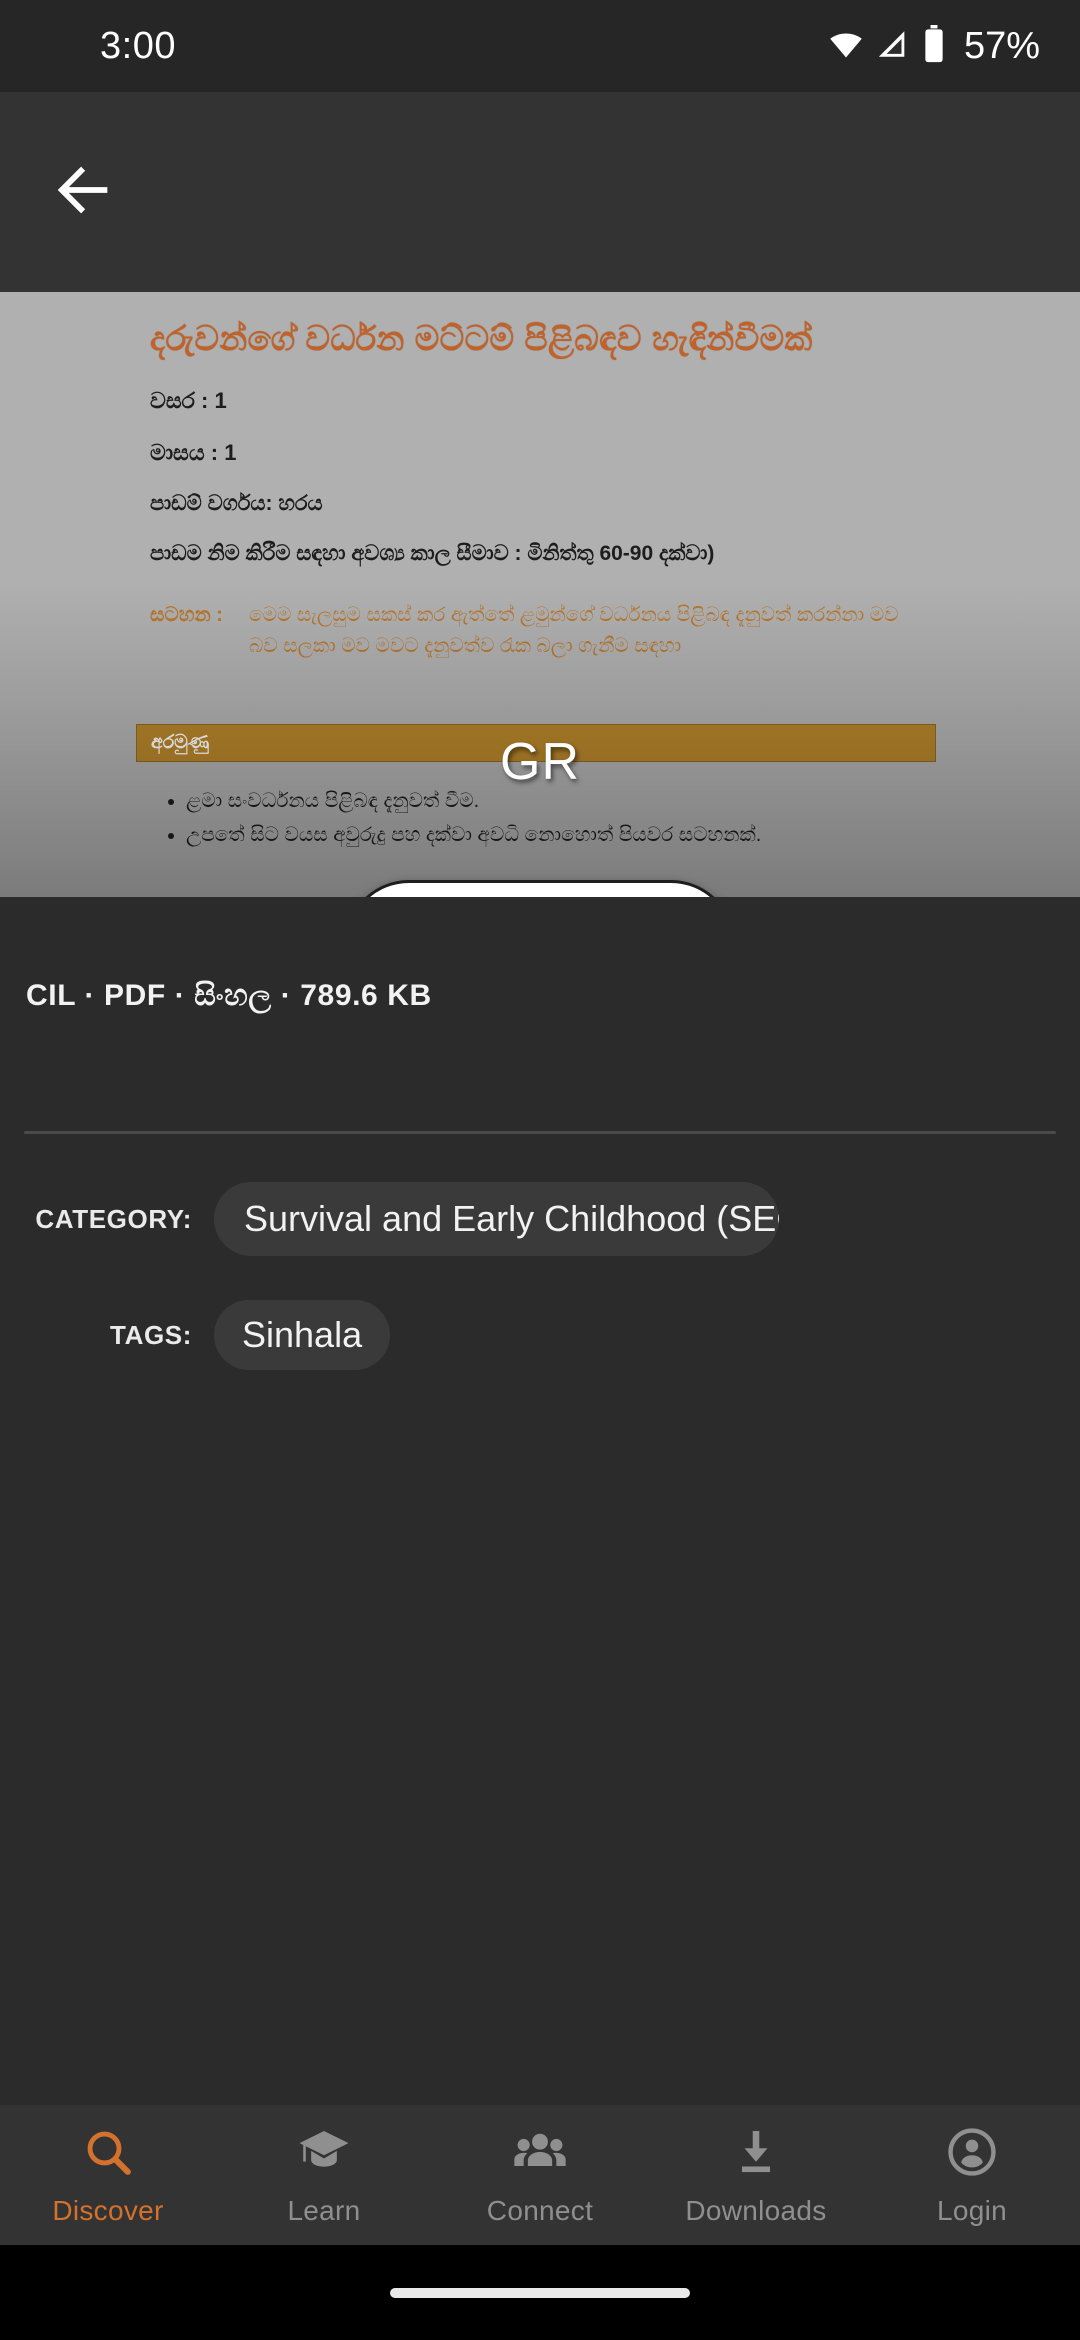 The width and height of the screenshot is (1080, 2340). Describe the element at coordinates (540, 1335) in the screenshot. I see `tags-row: TAGS: Sinhala` at that location.